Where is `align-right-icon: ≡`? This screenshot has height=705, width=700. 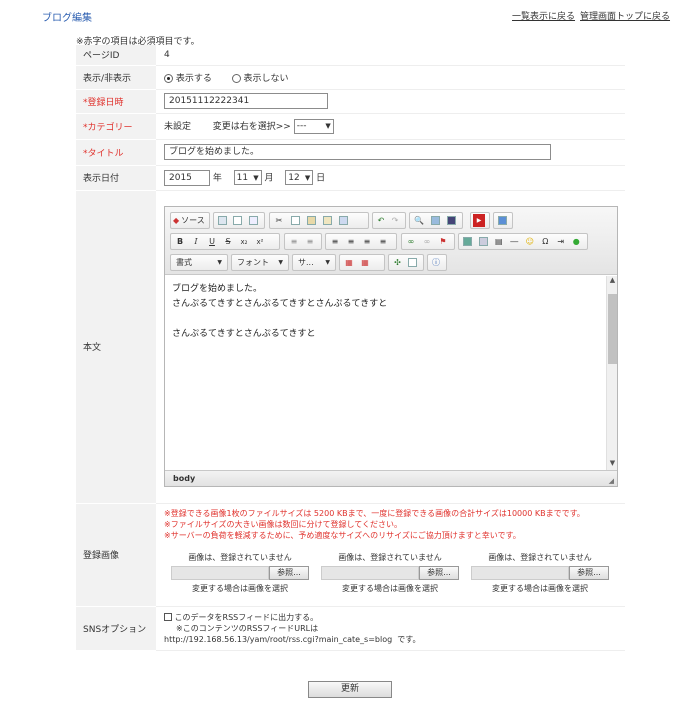 align-right-icon: ≡ is located at coordinates (367, 241).